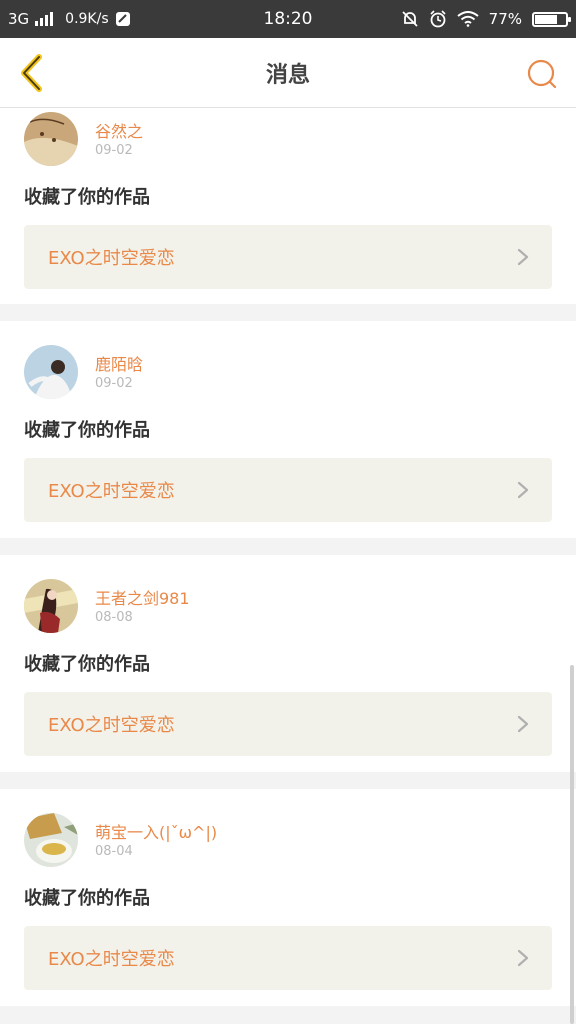  I want to click on status-right: 77%, so click(486, 19).